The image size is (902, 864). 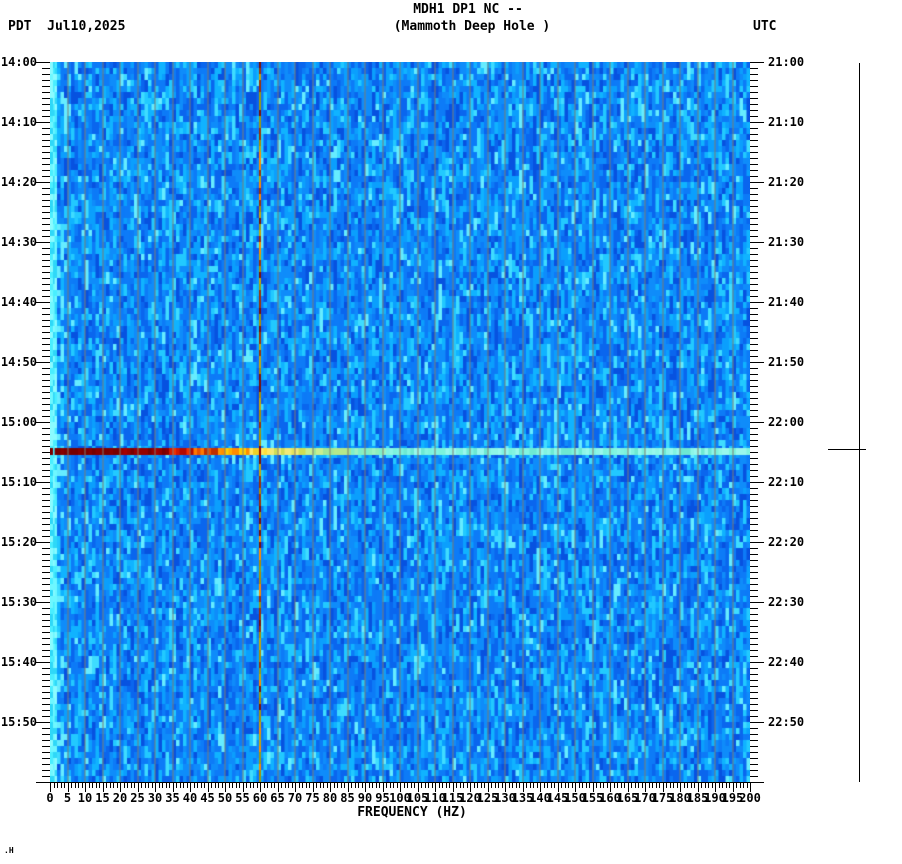 What do you see at coordinates (18, 62) in the screenshot?
I see `left-time-label: 14:00` at bounding box center [18, 62].